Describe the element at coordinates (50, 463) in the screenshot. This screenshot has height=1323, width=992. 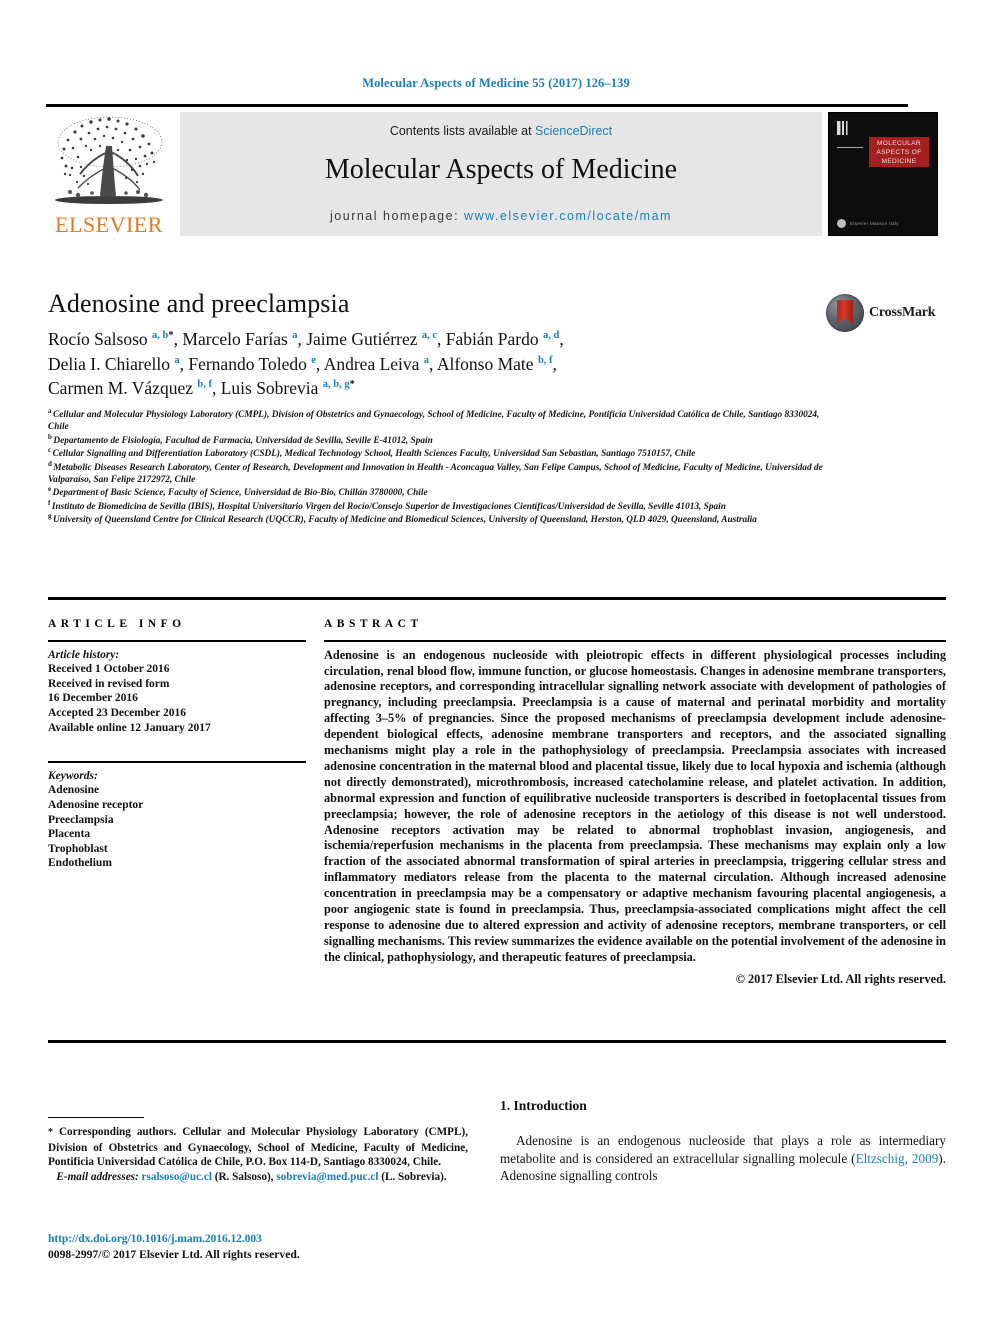
I see `affiliation-marker: d` at that location.